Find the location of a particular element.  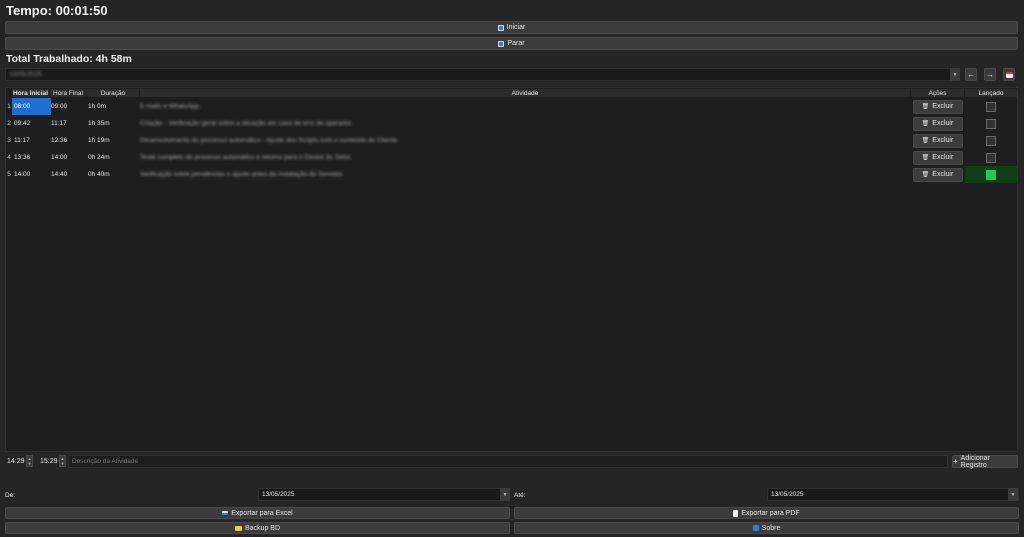

prev-day-button: ← is located at coordinates (971, 74).